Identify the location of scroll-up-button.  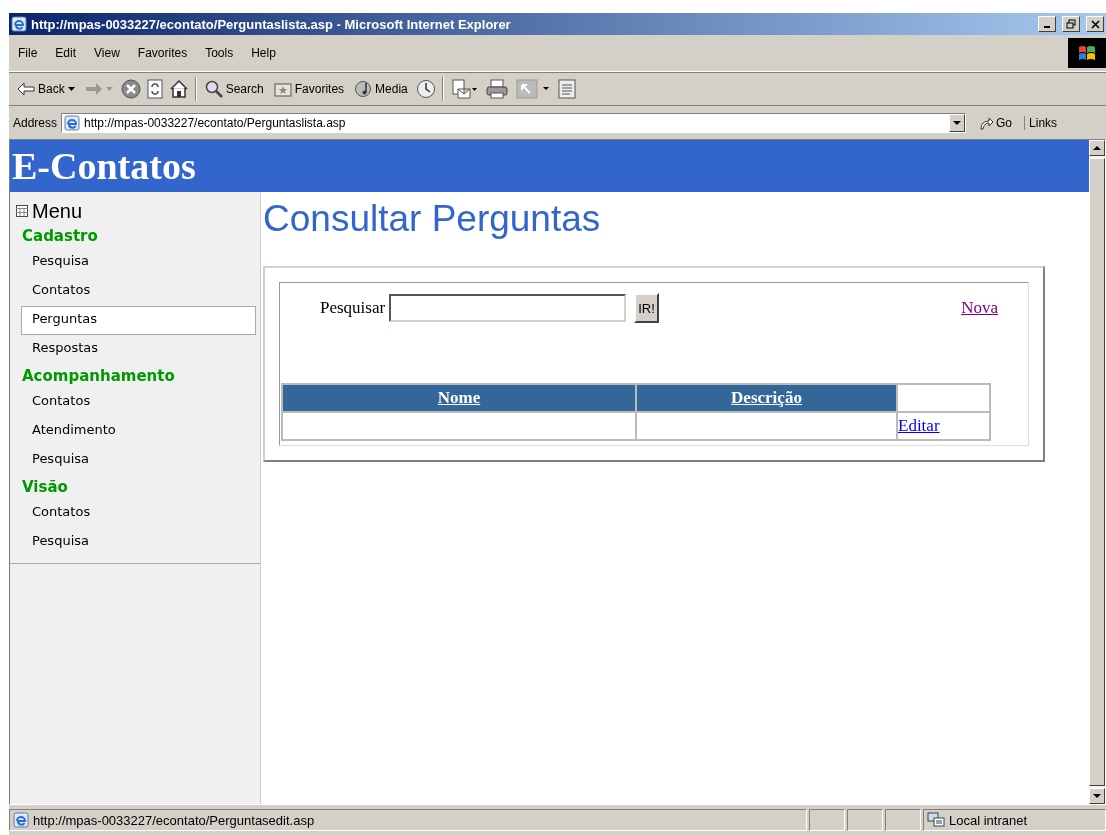
(1097, 148).